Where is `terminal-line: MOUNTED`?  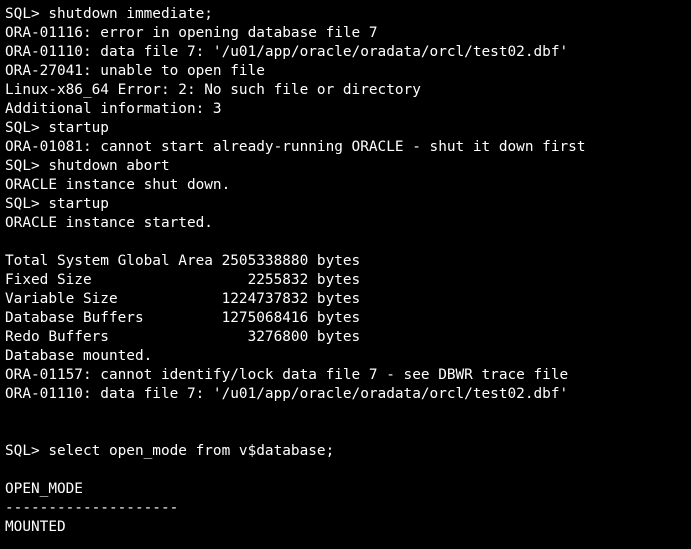
terminal-line: MOUNTED is located at coordinates (35, 527).